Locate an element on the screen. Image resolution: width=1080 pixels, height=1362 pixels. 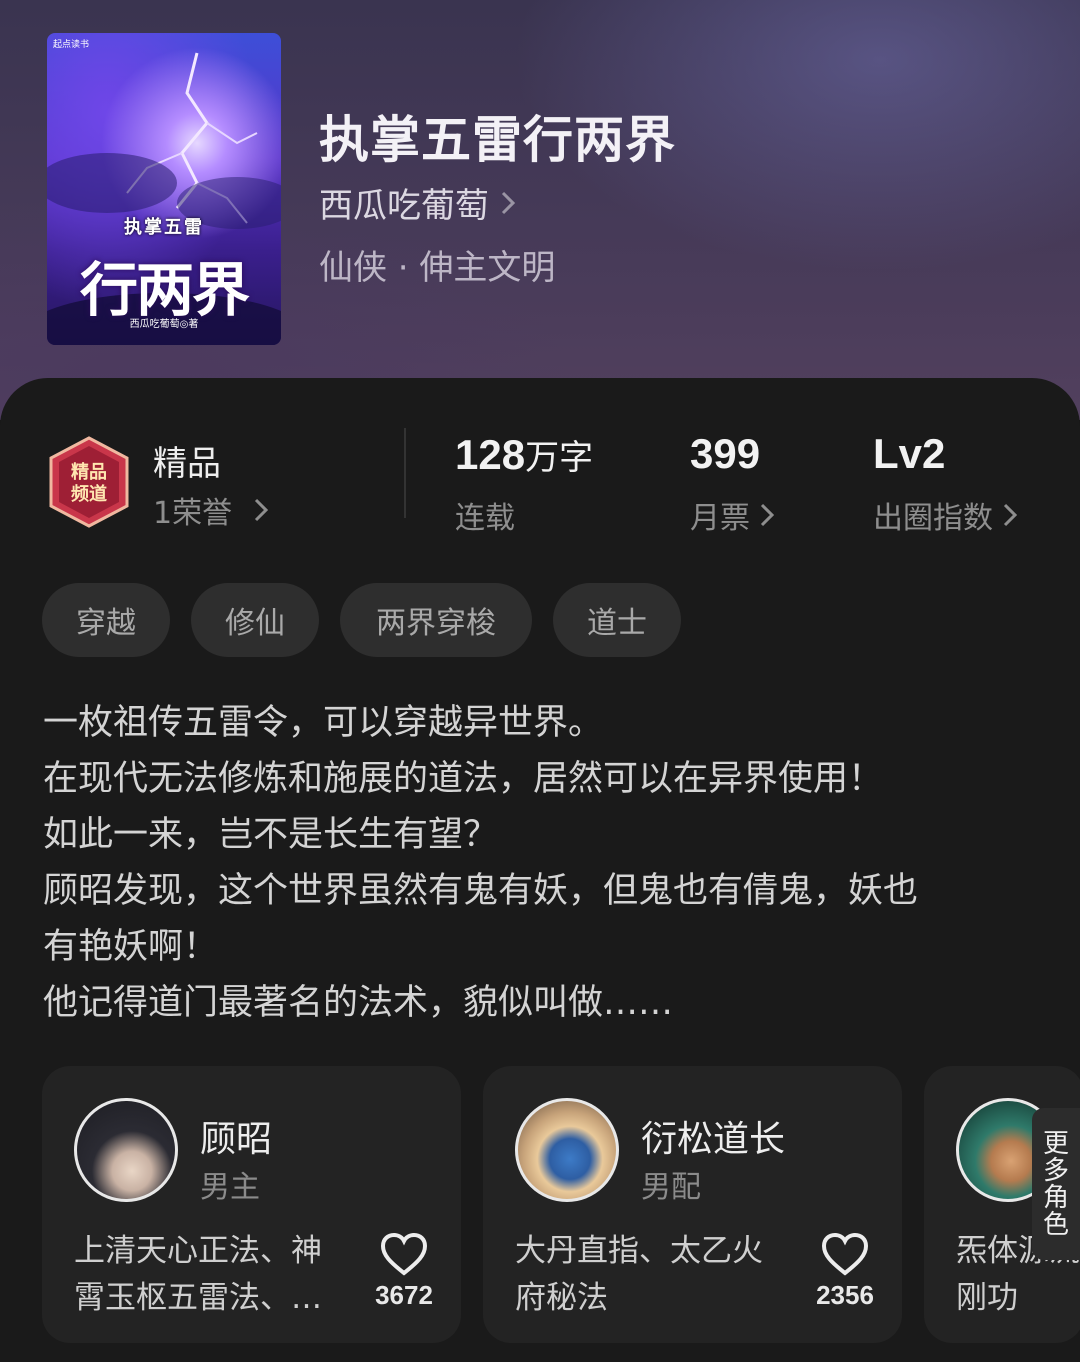
premium-channel-badge-icon: 精品 频道 is located at coordinates (89, 482).